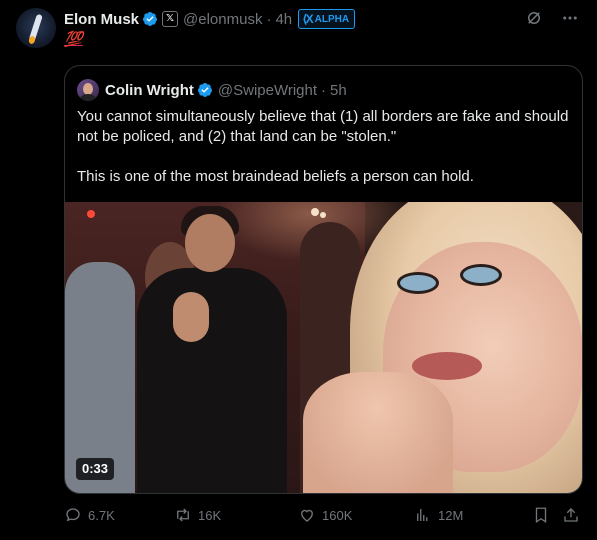 Image resolution: width=597 pixels, height=540 pixels. What do you see at coordinates (338, 90) in the screenshot?
I see `quoted-tweet-time: 5h` at bounding box center [338, 90].